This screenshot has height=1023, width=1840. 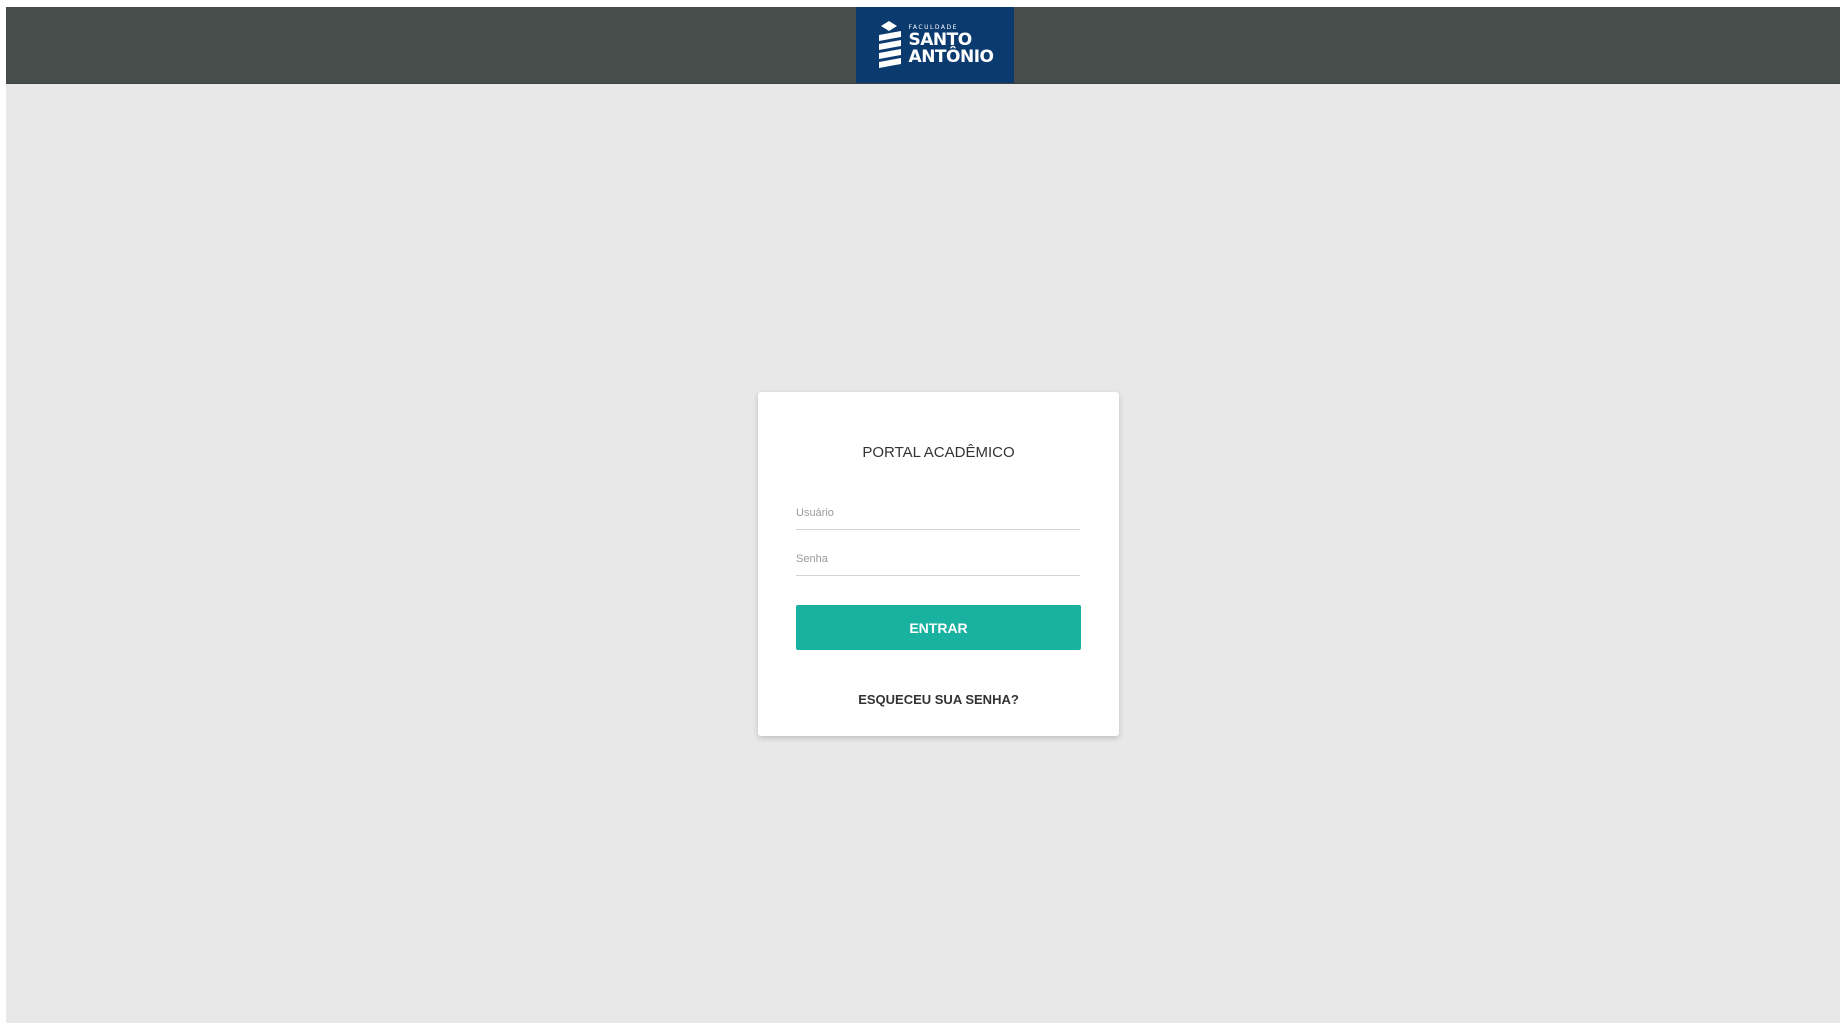 I want to click on login-button: ENTRAR, so click(x=938, y=627).